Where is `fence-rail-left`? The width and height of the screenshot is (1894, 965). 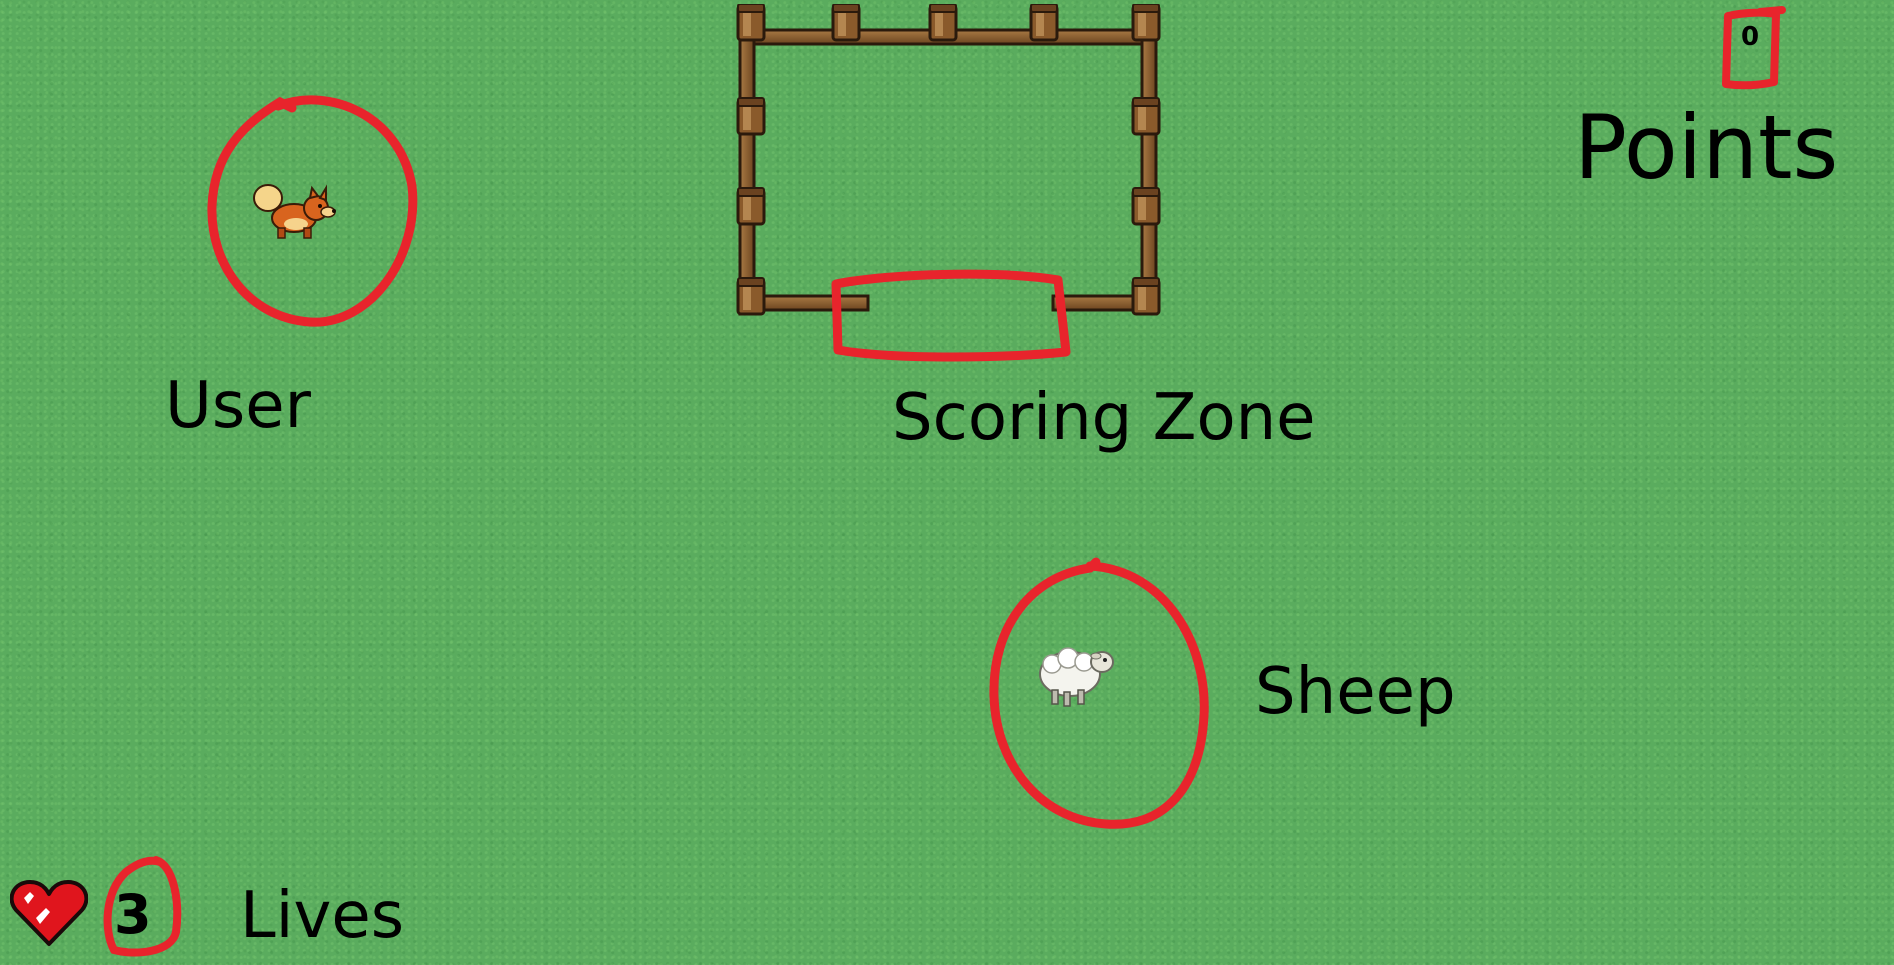 fence-rail-left is located at coordinates (747, 169).